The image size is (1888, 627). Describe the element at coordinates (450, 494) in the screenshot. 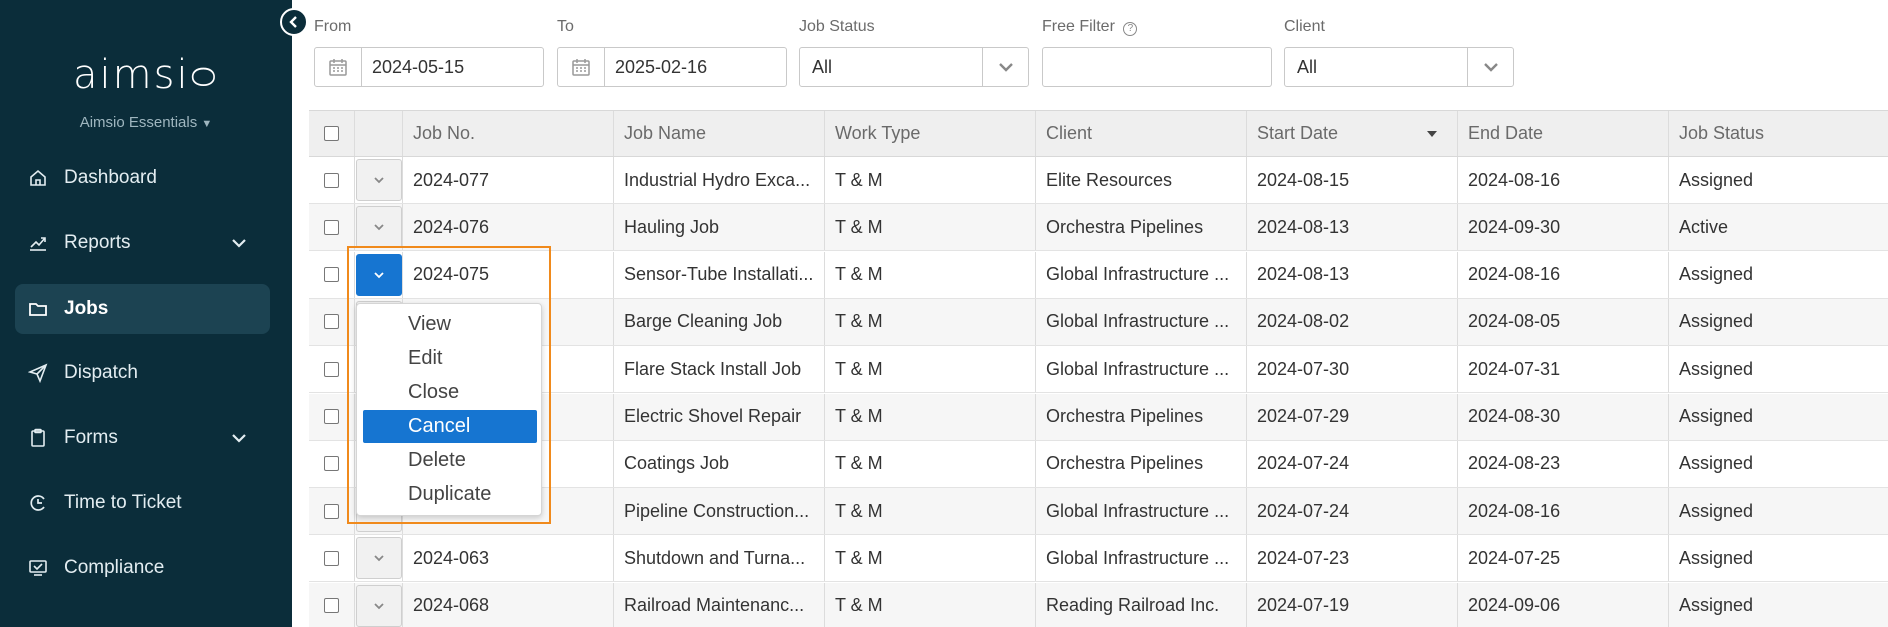

I see `menu-item-duplicate: Duplicate` at that location.